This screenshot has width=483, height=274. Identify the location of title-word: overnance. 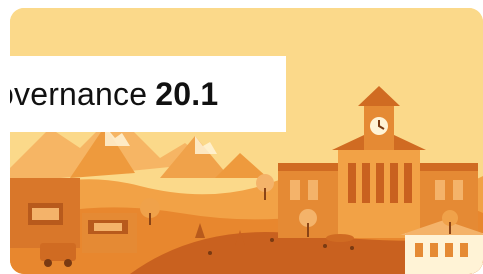
(79, 93).